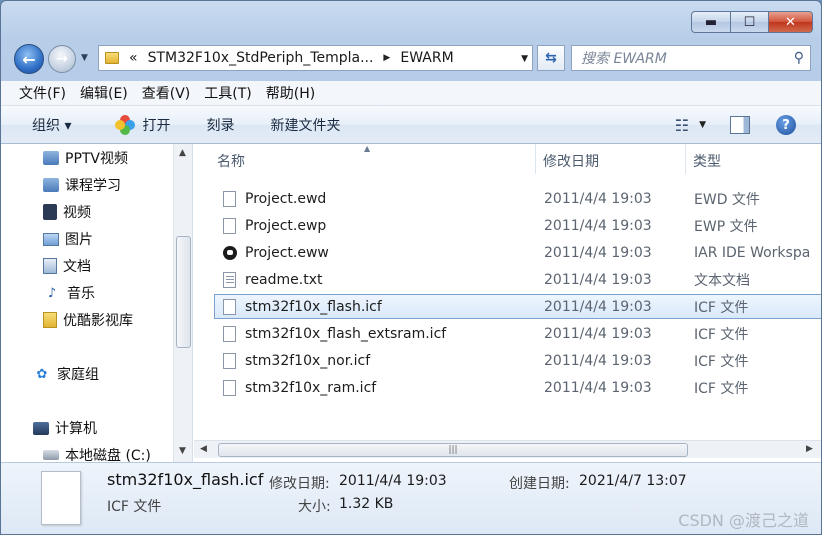 Image resolution: width=822 pixels, height=535 pixels. I want to click on nav-scroll-thumb, so click(183, 292).